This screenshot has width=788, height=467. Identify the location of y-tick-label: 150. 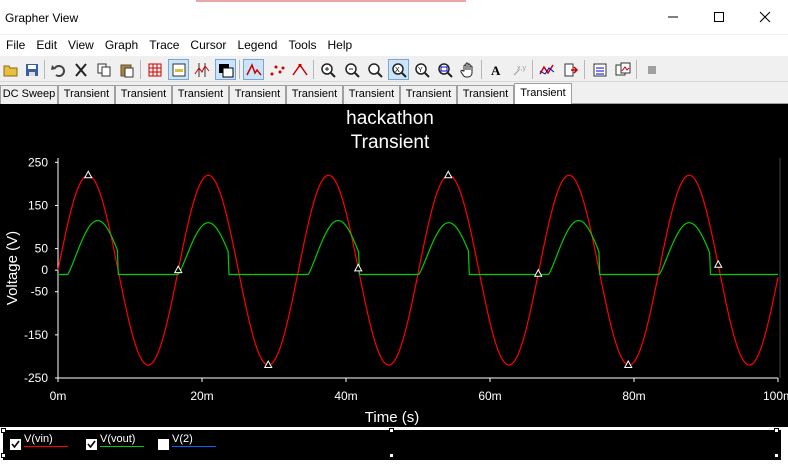
(38, 205).